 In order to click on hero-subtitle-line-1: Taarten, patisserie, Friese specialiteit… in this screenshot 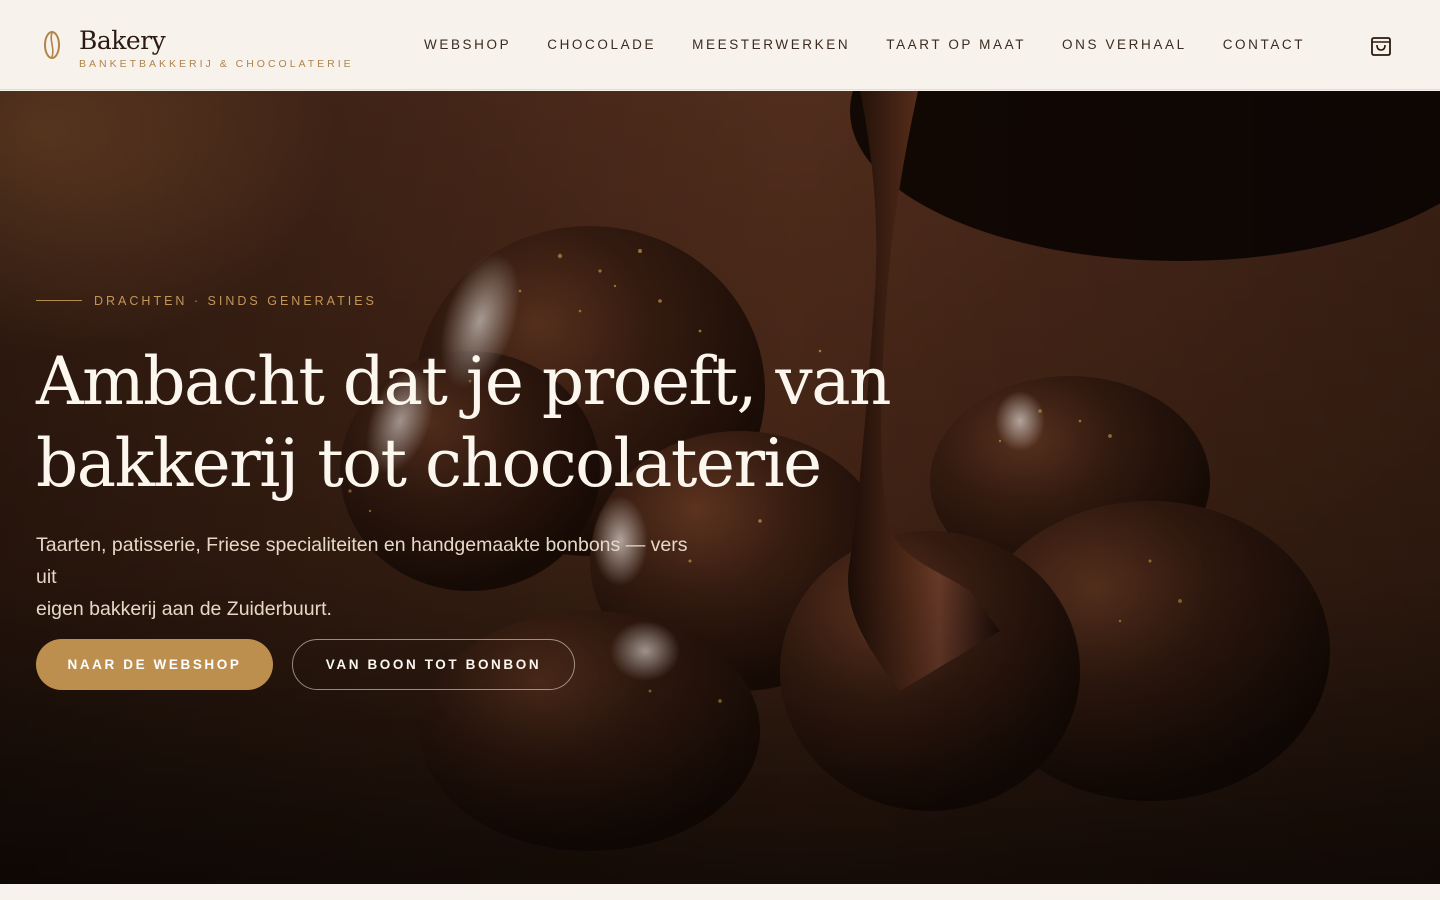, I will do `click(362, 561)`.